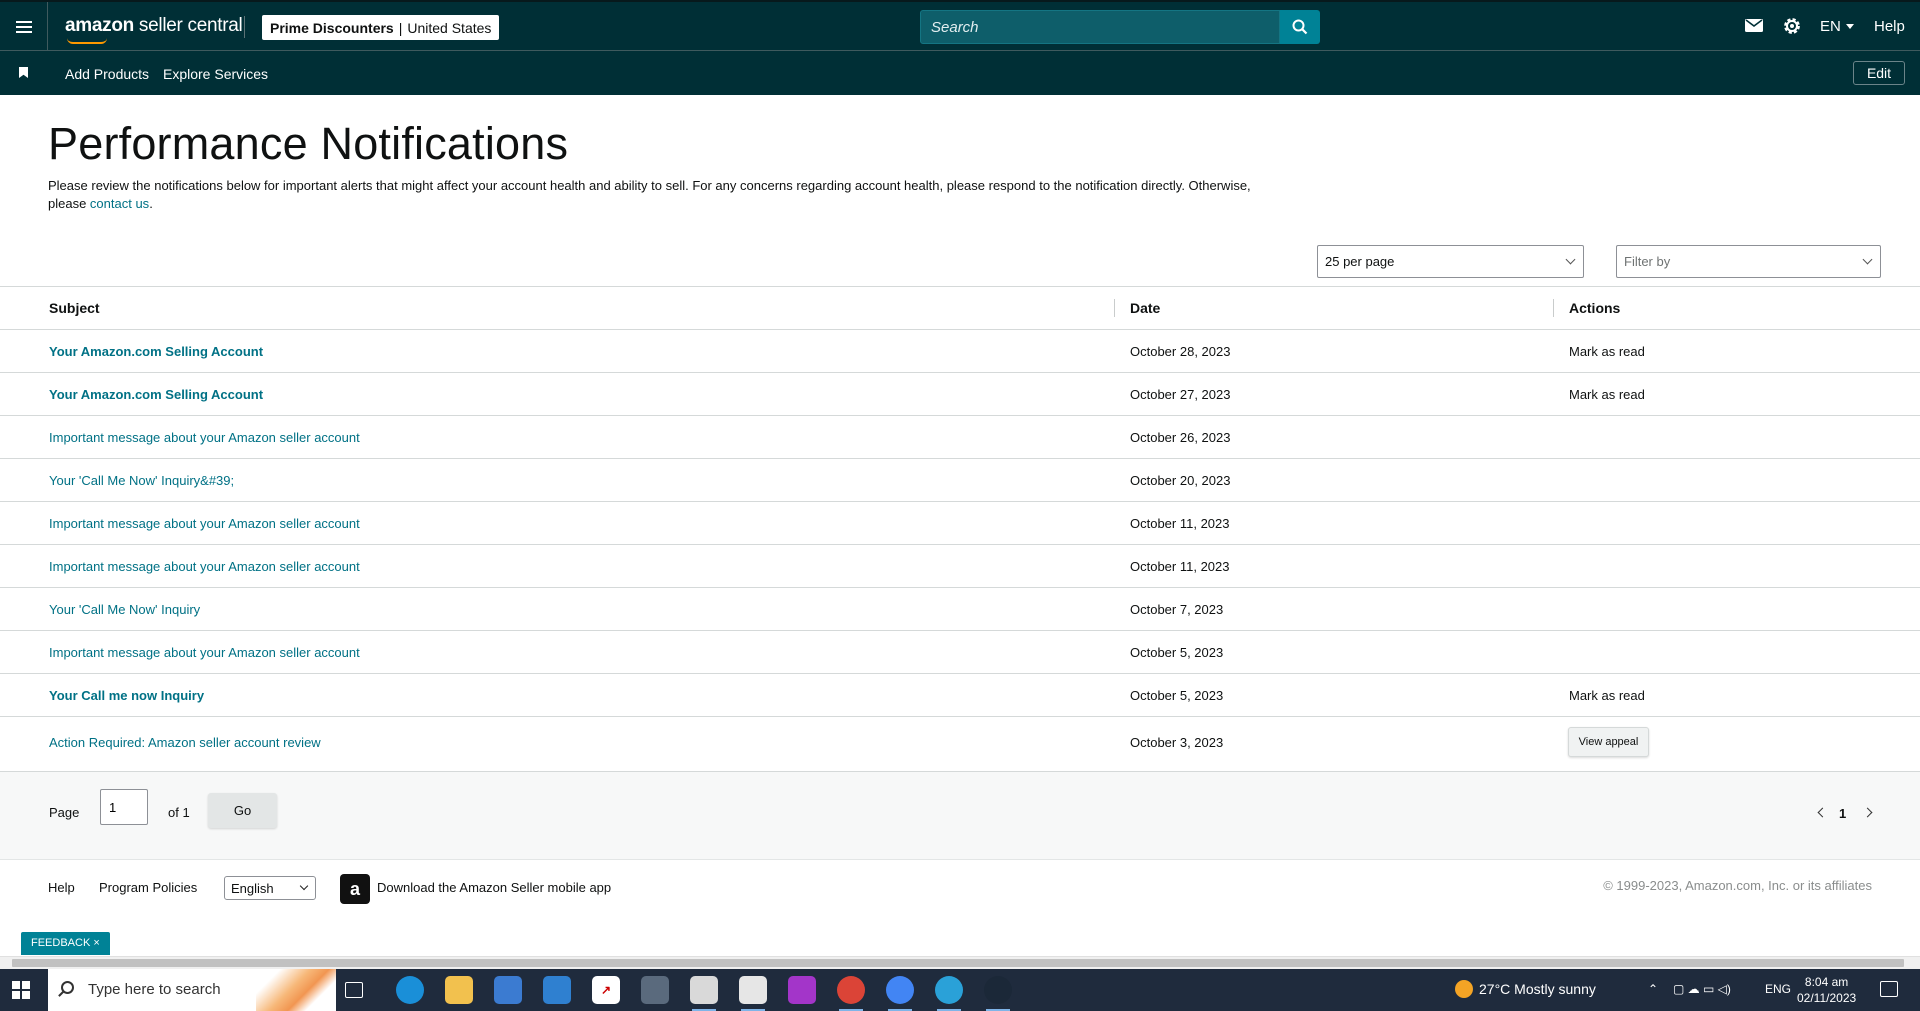 This screenshot has height=1011, width=1920. I want to click on logo-smile, so click(87, 41).